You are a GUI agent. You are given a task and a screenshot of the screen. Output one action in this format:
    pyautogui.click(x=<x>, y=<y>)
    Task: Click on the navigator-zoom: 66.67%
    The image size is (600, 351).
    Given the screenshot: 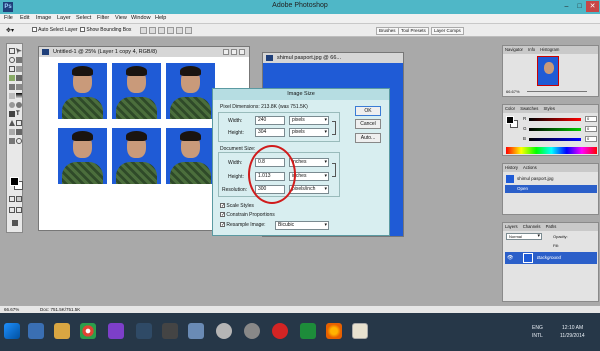 What is the action you would take?
    pyautogui.click(x=513, y=91)
    